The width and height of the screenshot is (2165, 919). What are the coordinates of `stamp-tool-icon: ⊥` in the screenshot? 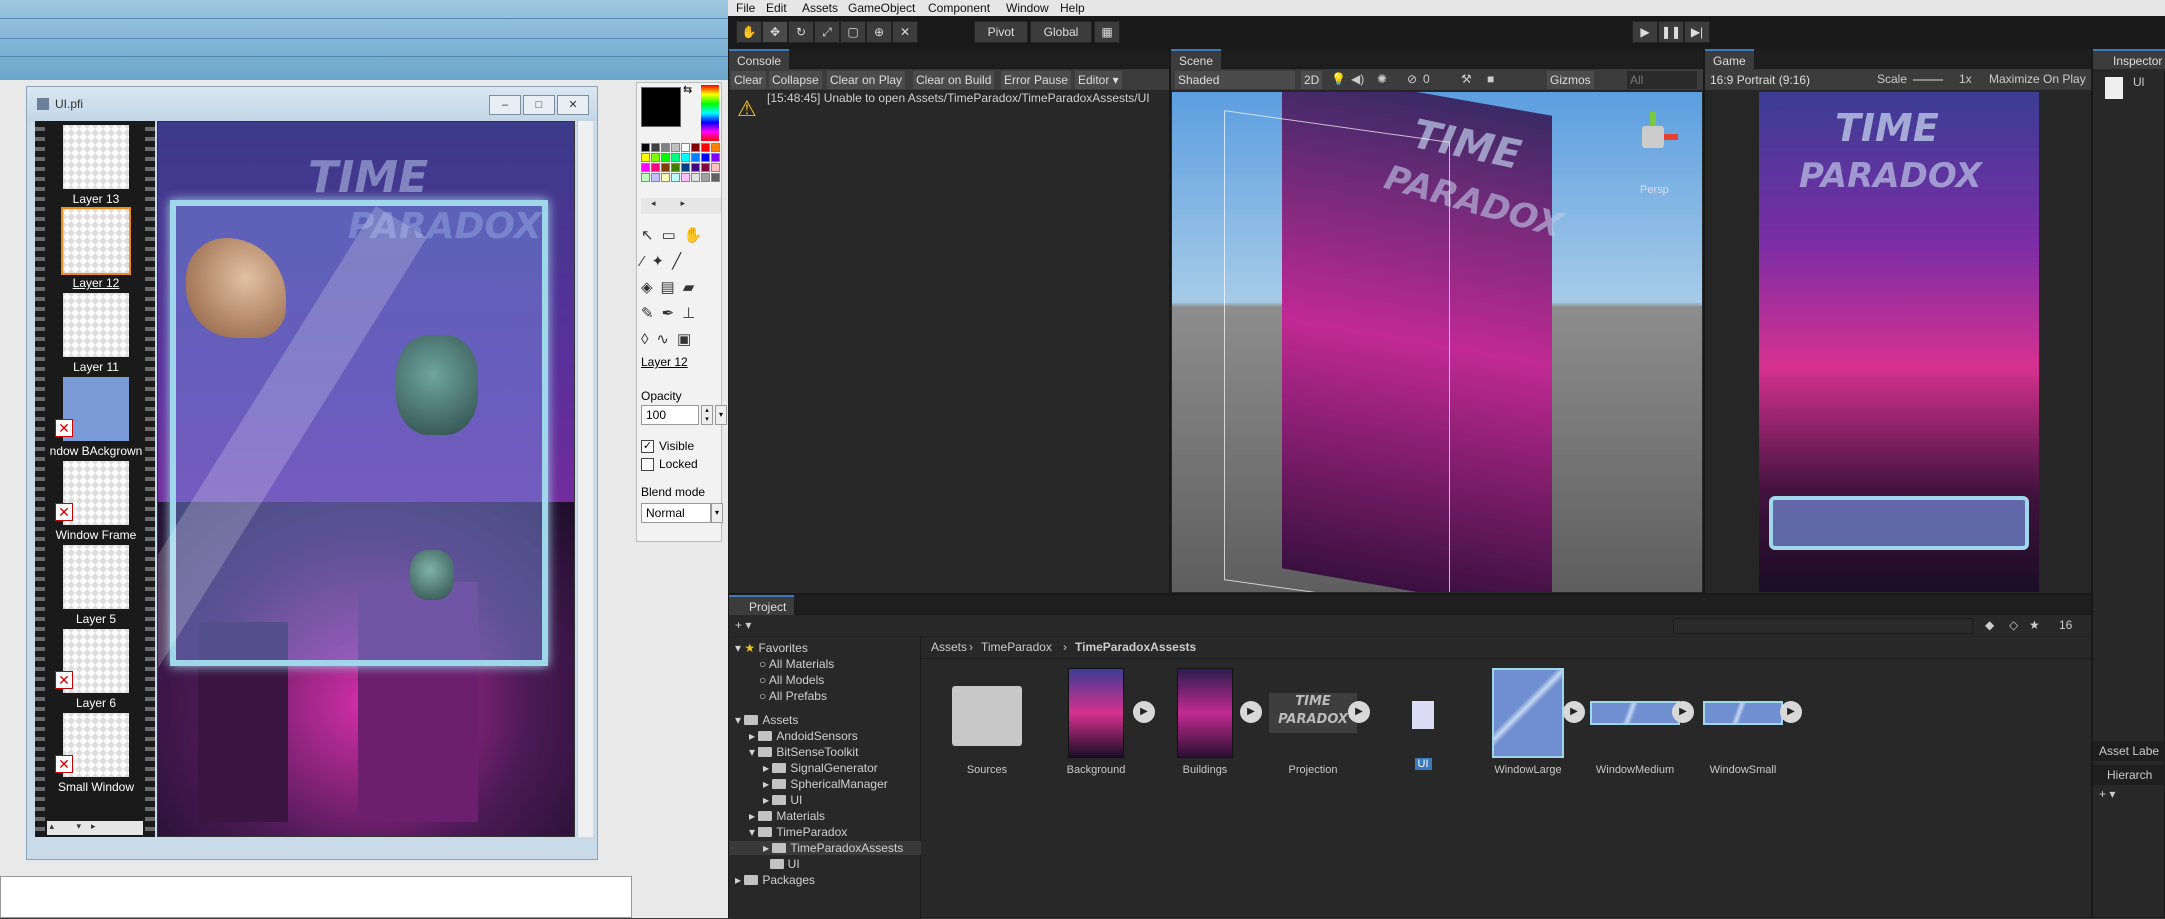 It's located at (692, 313).